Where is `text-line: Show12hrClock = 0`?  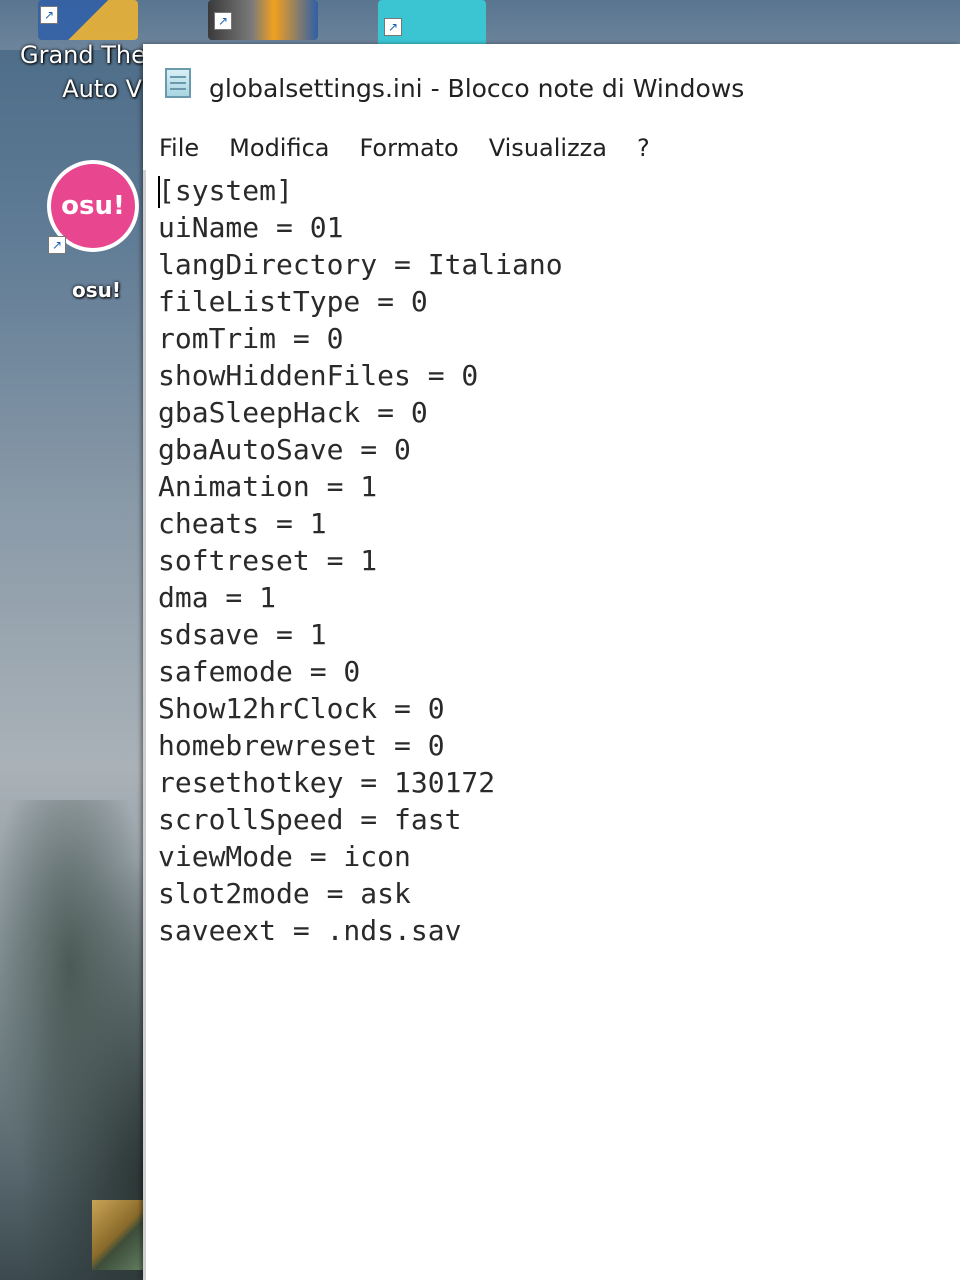 text-line: Show12hrClock = 0 is located at coordinates (301, 708).